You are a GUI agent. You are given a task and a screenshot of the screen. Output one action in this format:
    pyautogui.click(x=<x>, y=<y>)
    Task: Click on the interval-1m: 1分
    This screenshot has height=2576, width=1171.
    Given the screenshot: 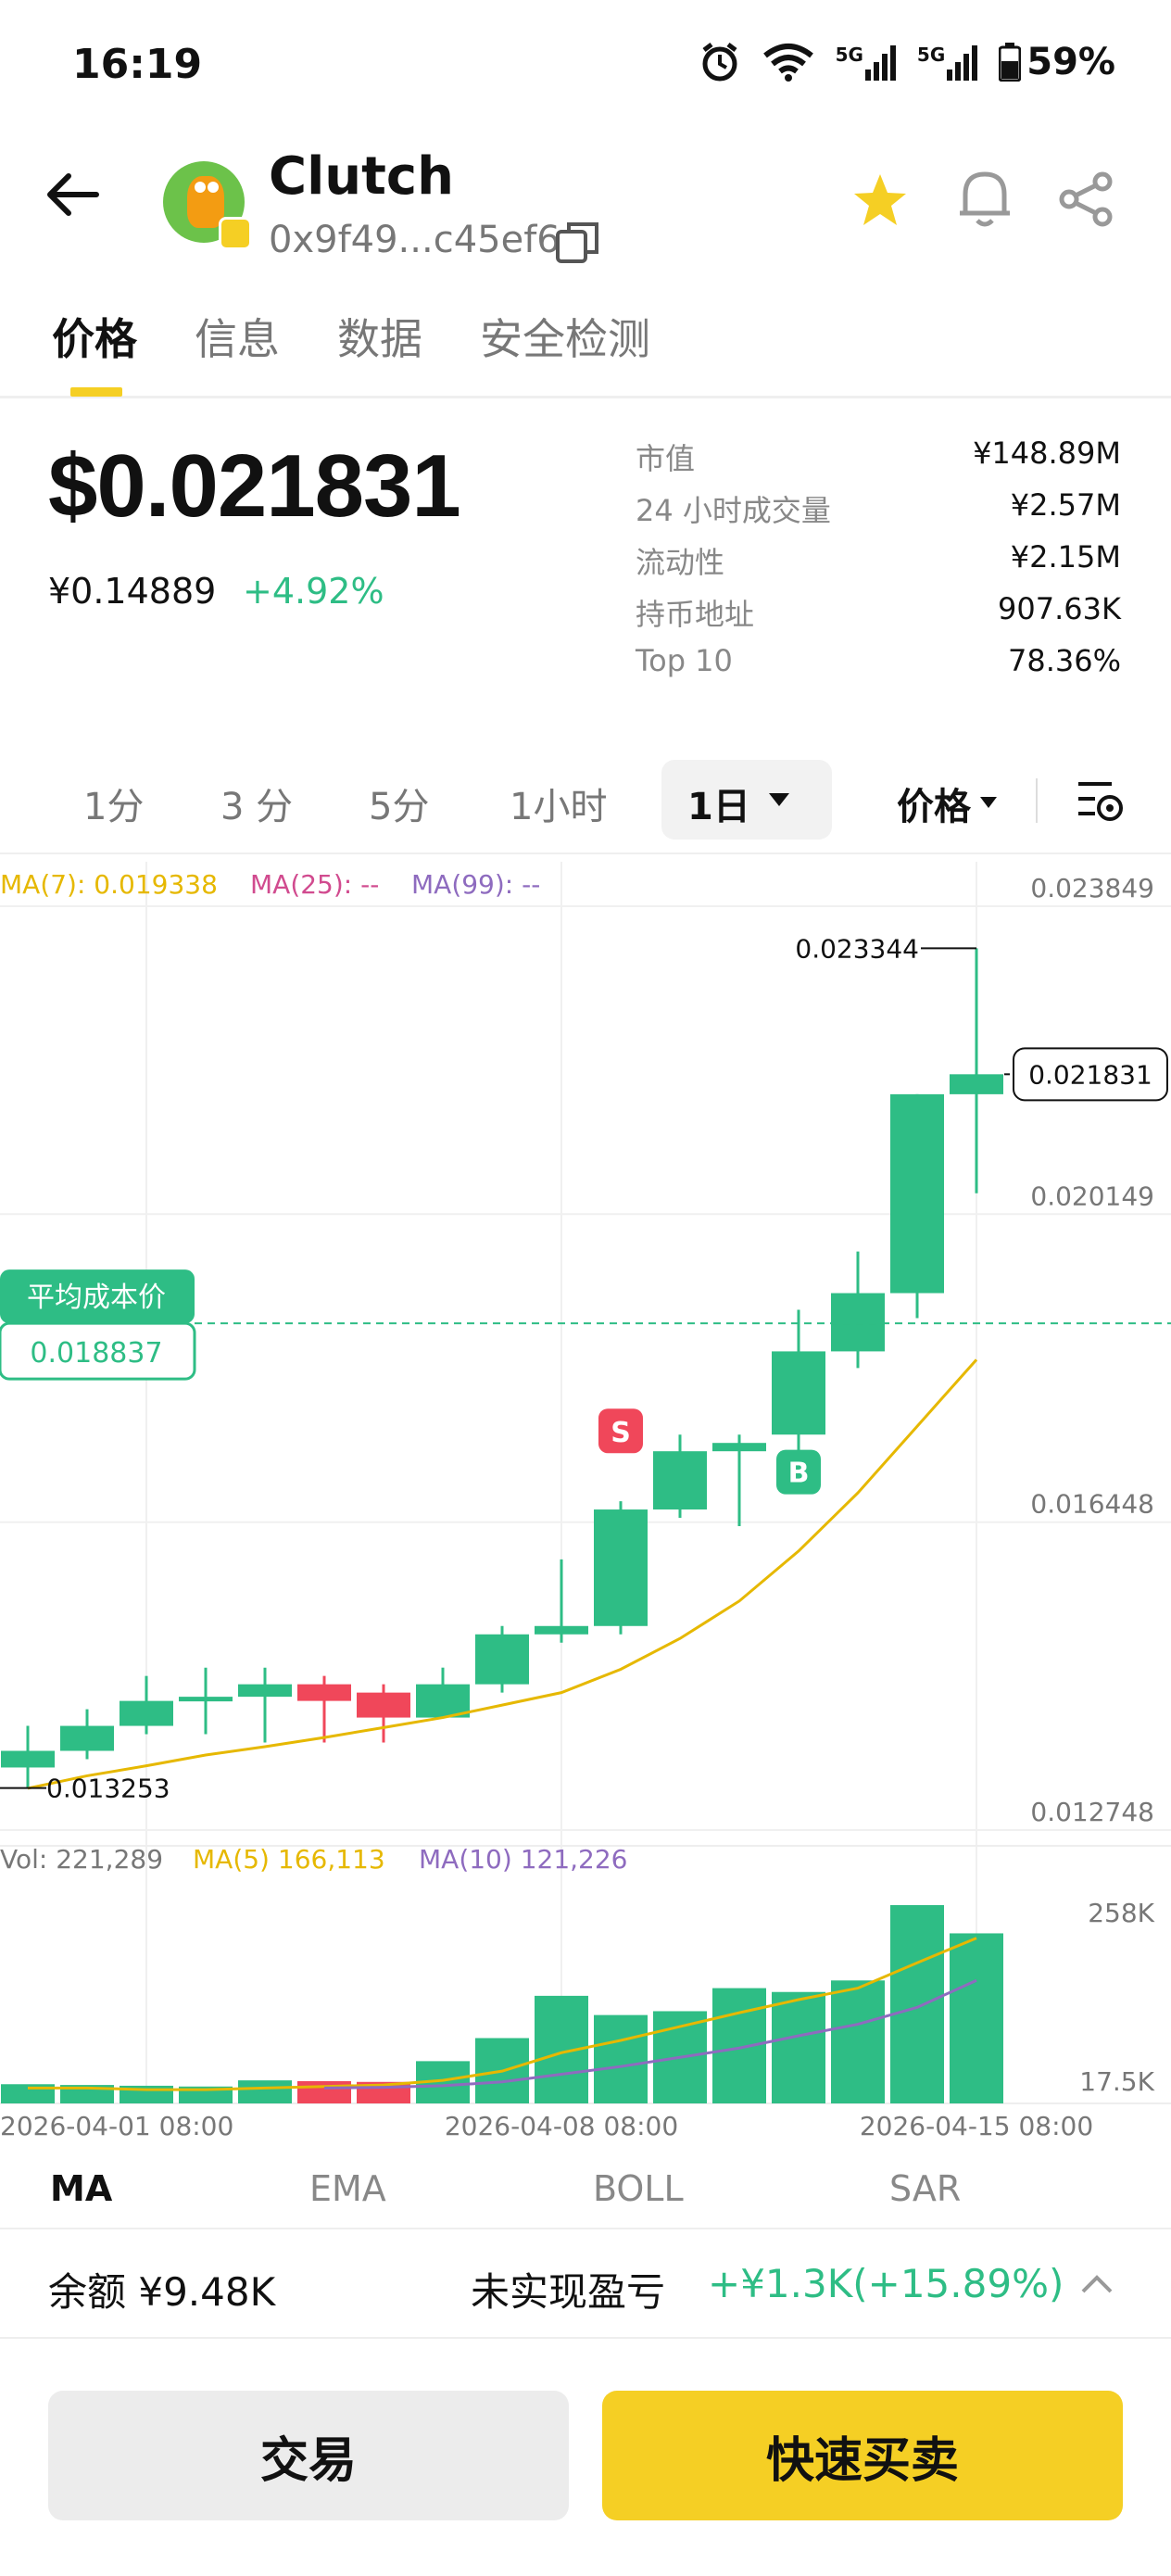 What is the action you would take?
    pyautogui.click(x=114, y=804)
    